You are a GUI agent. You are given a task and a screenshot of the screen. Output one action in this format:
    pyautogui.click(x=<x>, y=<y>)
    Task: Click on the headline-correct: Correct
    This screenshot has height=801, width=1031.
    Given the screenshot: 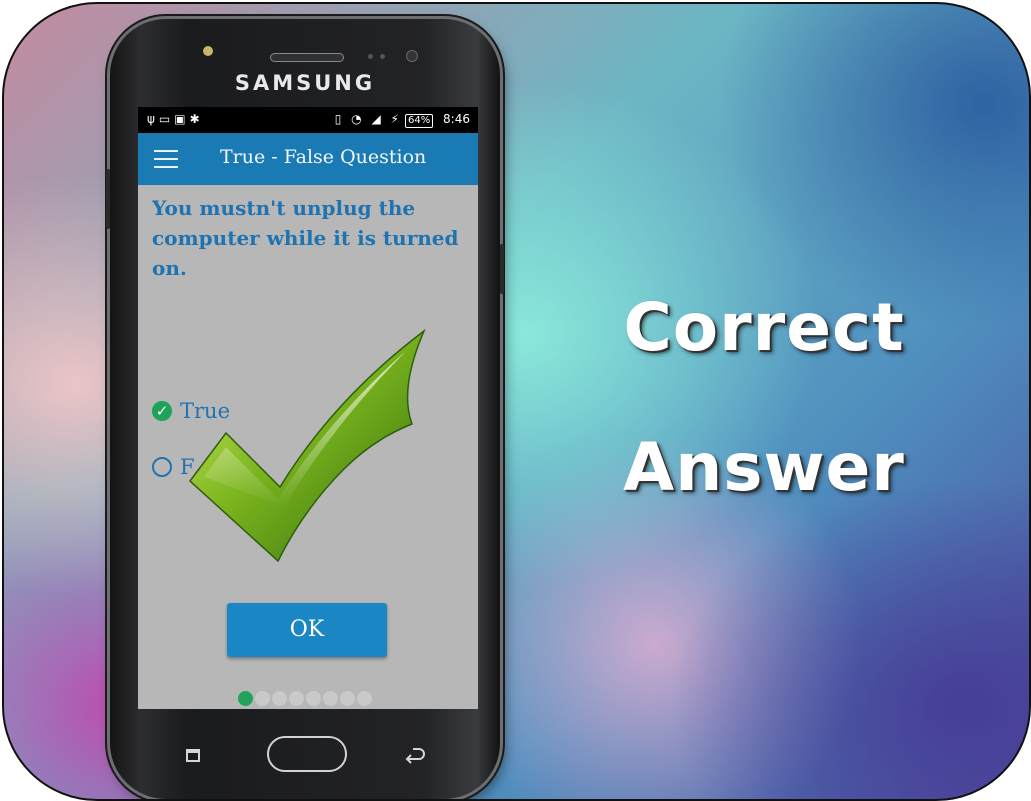 What is the action you would take?
    pyautogui.click(x=764, y=327)
    